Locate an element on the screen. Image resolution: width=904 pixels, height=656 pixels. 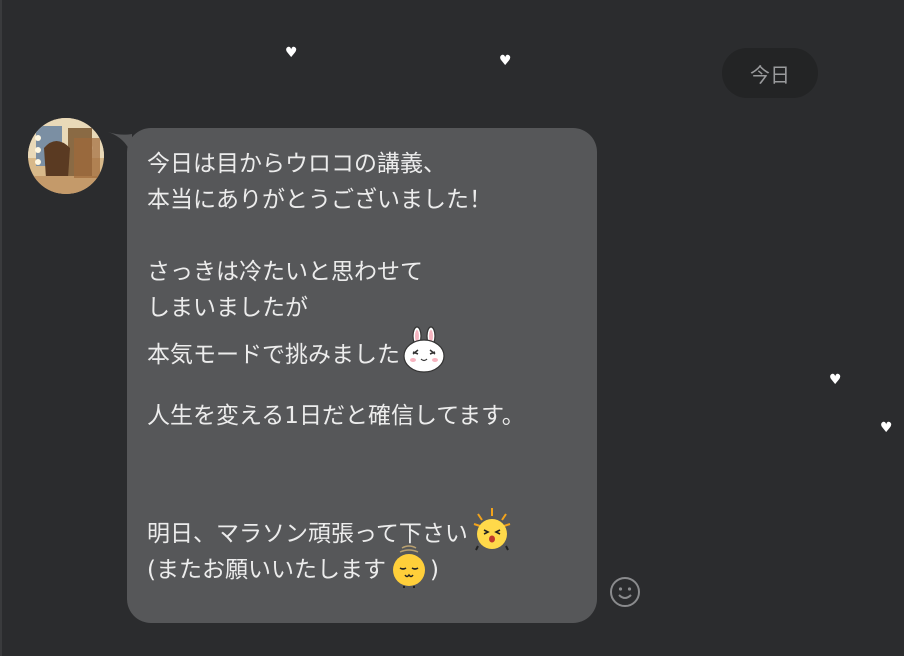
sleepy-chick-icon is located at coordinates (409, 570).